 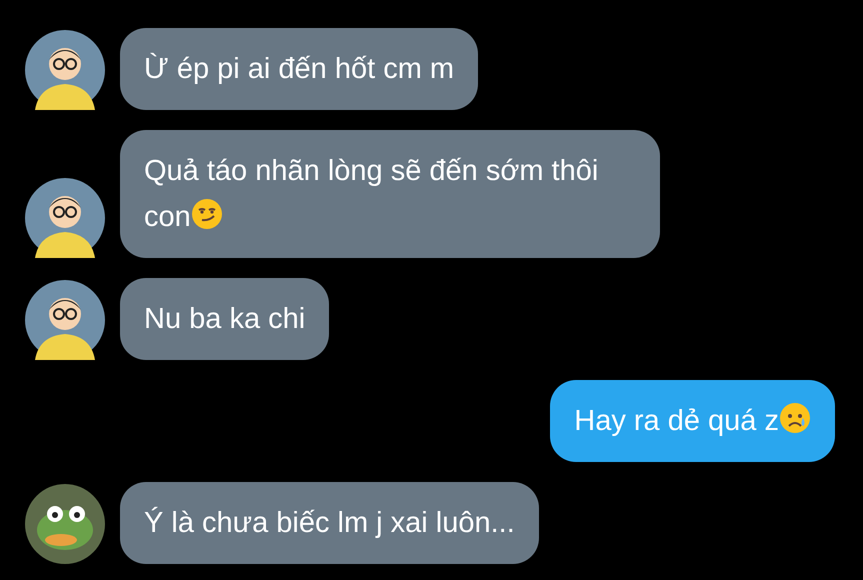 What do you see at coordinates (299, 69) in the screenshot?
I see `message-bubble: Ừ ép pi ai đến hốt cm m` at bounding box center [299, 69].